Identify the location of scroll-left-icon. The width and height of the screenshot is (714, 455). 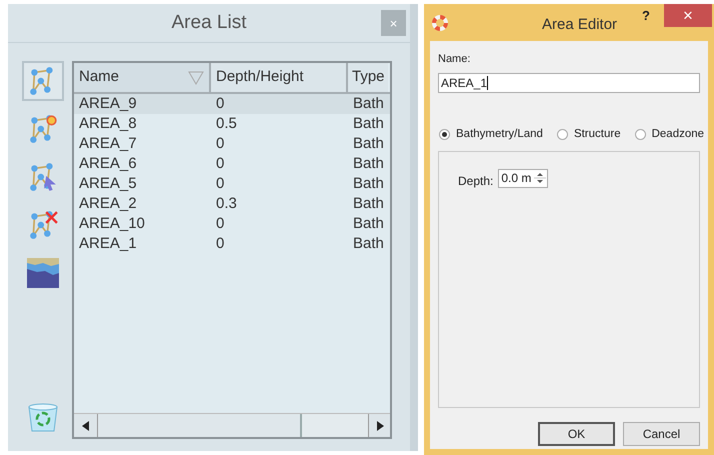
(86, 425).